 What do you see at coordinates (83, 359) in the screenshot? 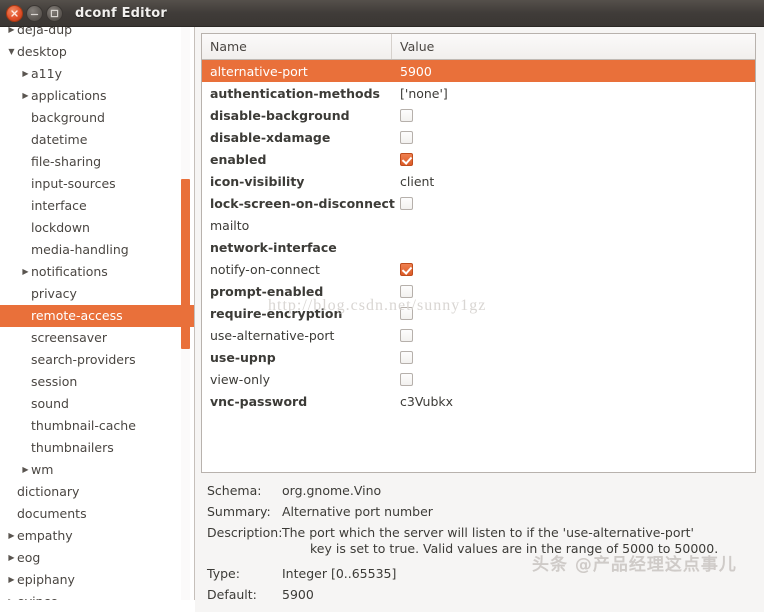
I see `sidebar-item-label: search-providers` at bounding box center [83, 359].